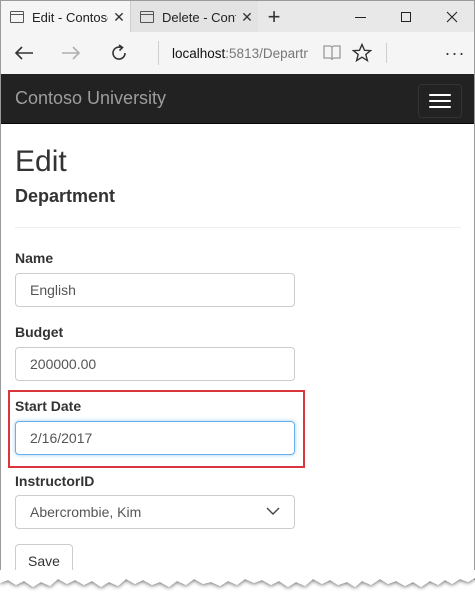  What do you see at coordinates (39, 332) in the screenshot?
I see `budget-label: Budget` at bounding box center [39, 332].